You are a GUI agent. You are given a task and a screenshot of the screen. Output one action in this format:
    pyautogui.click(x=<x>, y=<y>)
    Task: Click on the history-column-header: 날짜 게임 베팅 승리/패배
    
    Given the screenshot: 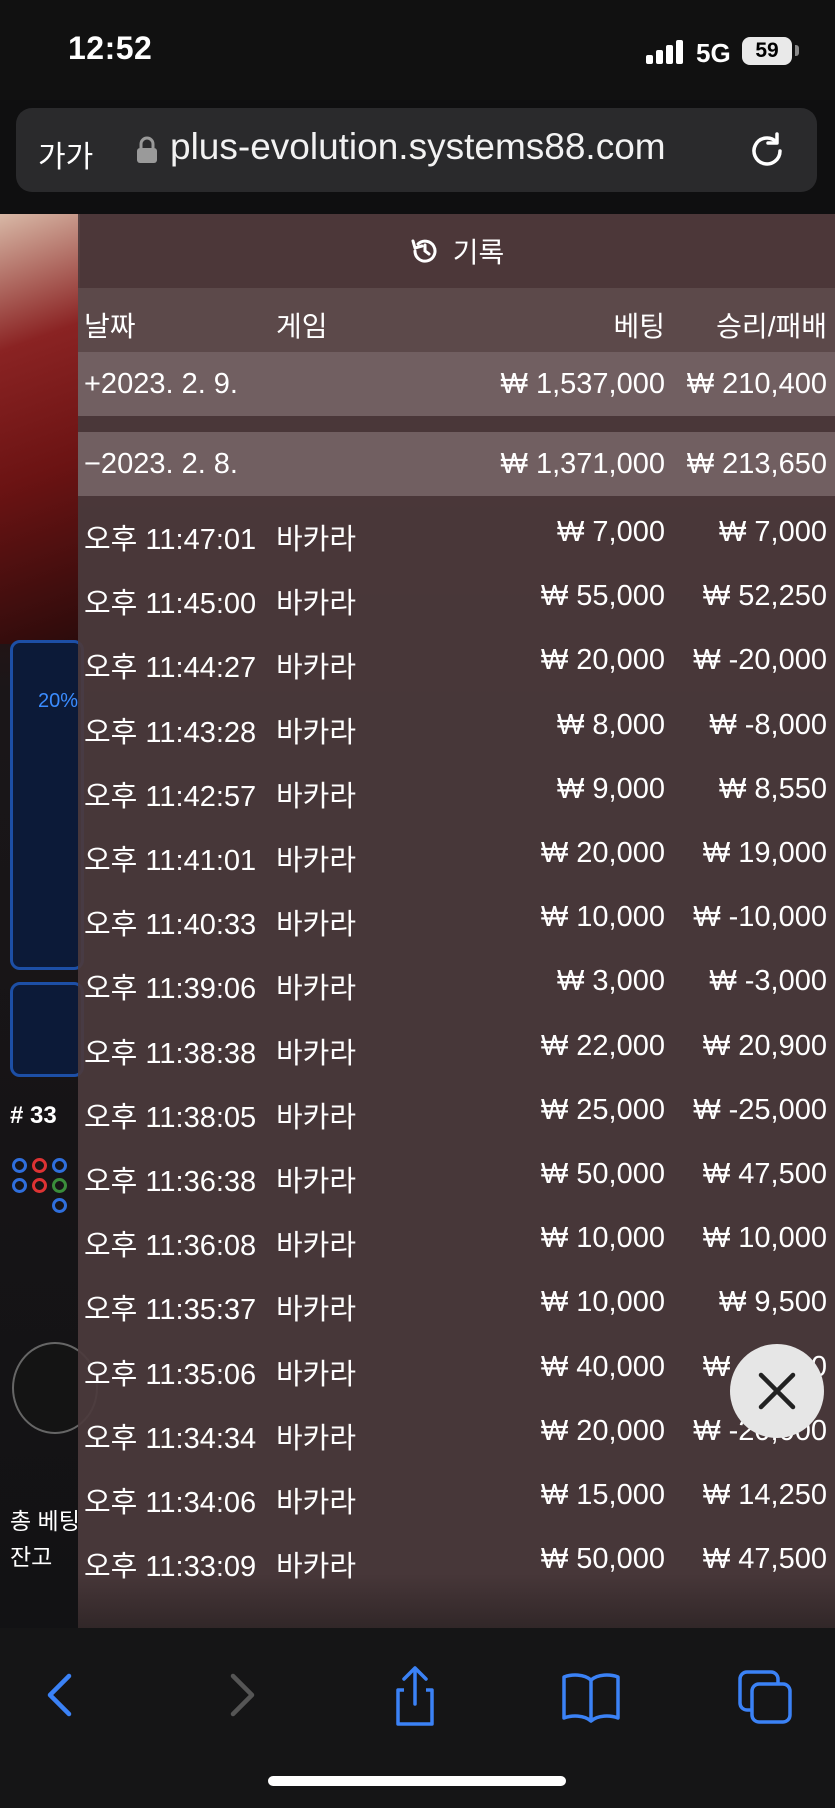 What is the action you would take?
    pyautogui.click(x=456, y=320)
    